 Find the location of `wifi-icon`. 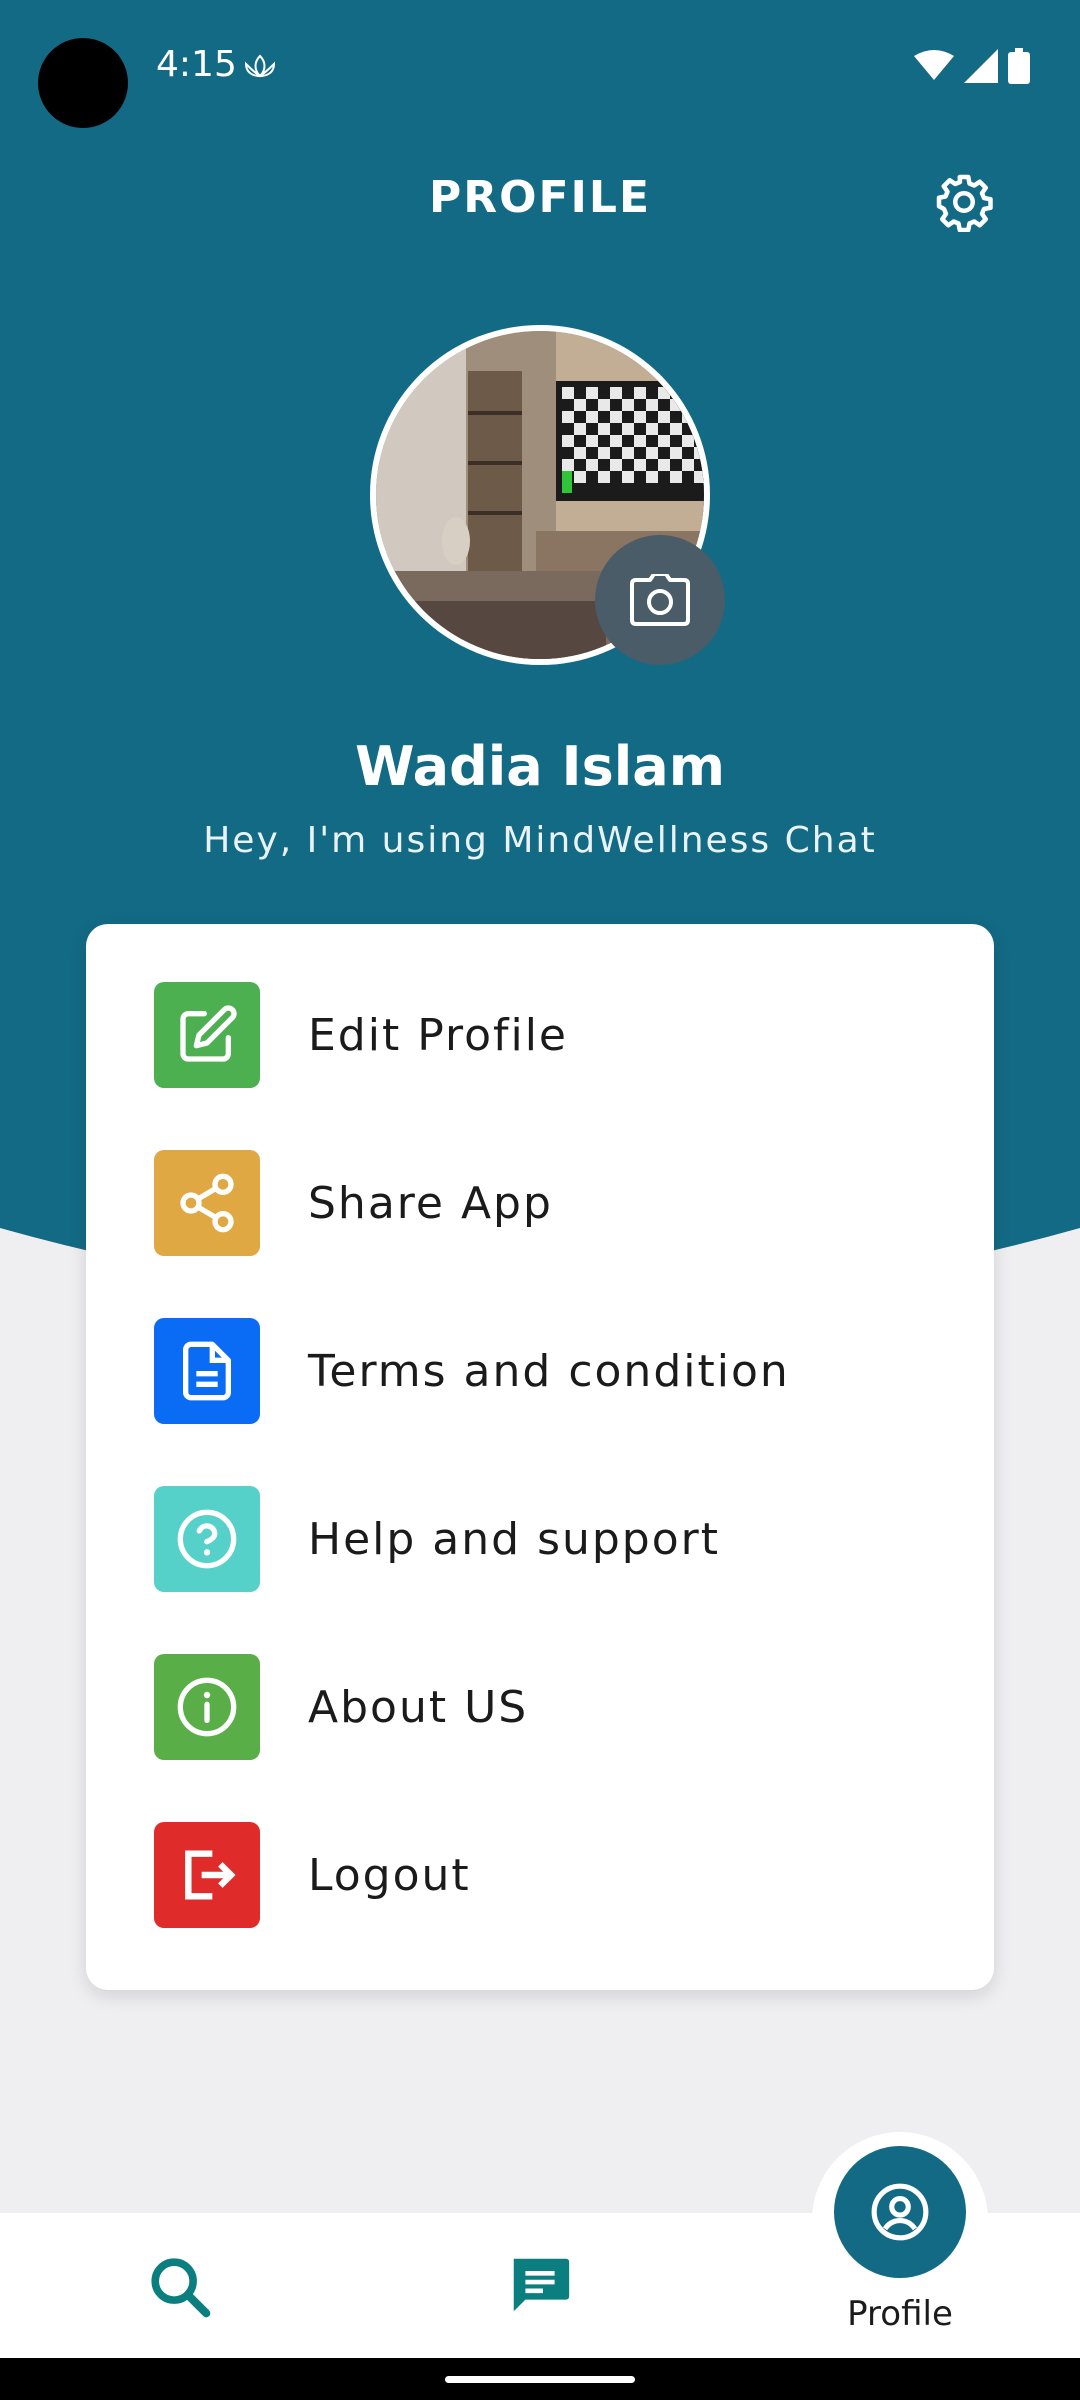

wifi-icon is located at coordinates (934, 65).